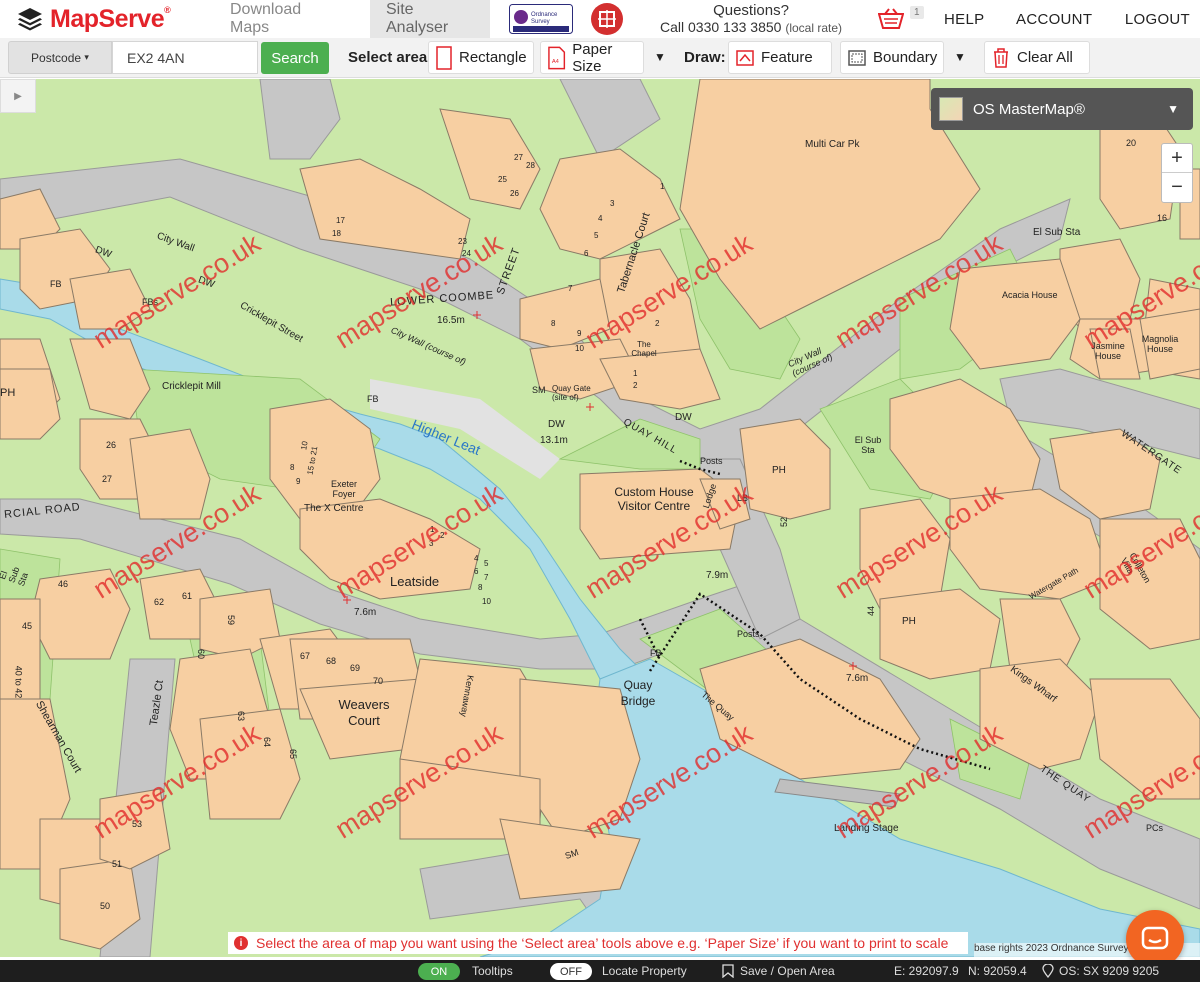 This screenshot has height=982, width=1200. Describe the element at coordinates (185, 57) in the screenshot. I see `postcode-input` at that location.